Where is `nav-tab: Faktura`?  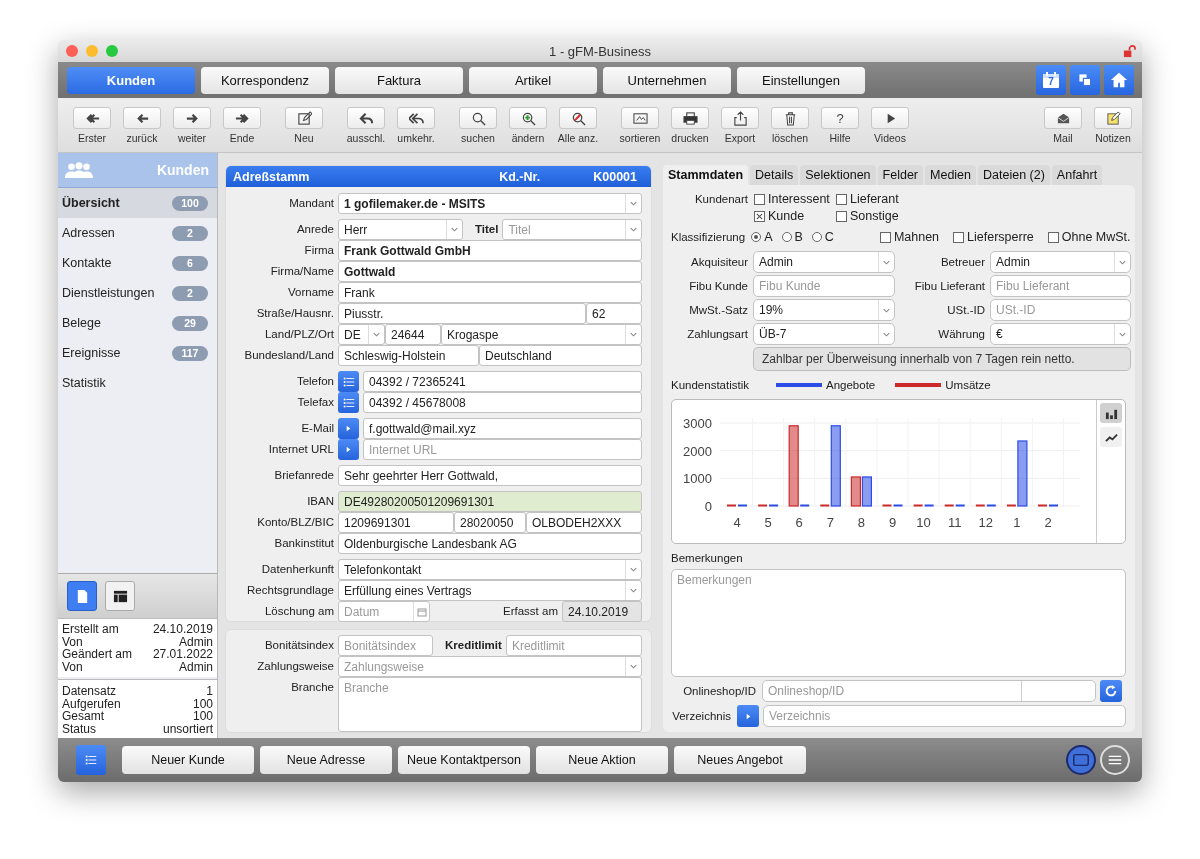 nav-tab: Faktura is located at coordinates (399, 80).